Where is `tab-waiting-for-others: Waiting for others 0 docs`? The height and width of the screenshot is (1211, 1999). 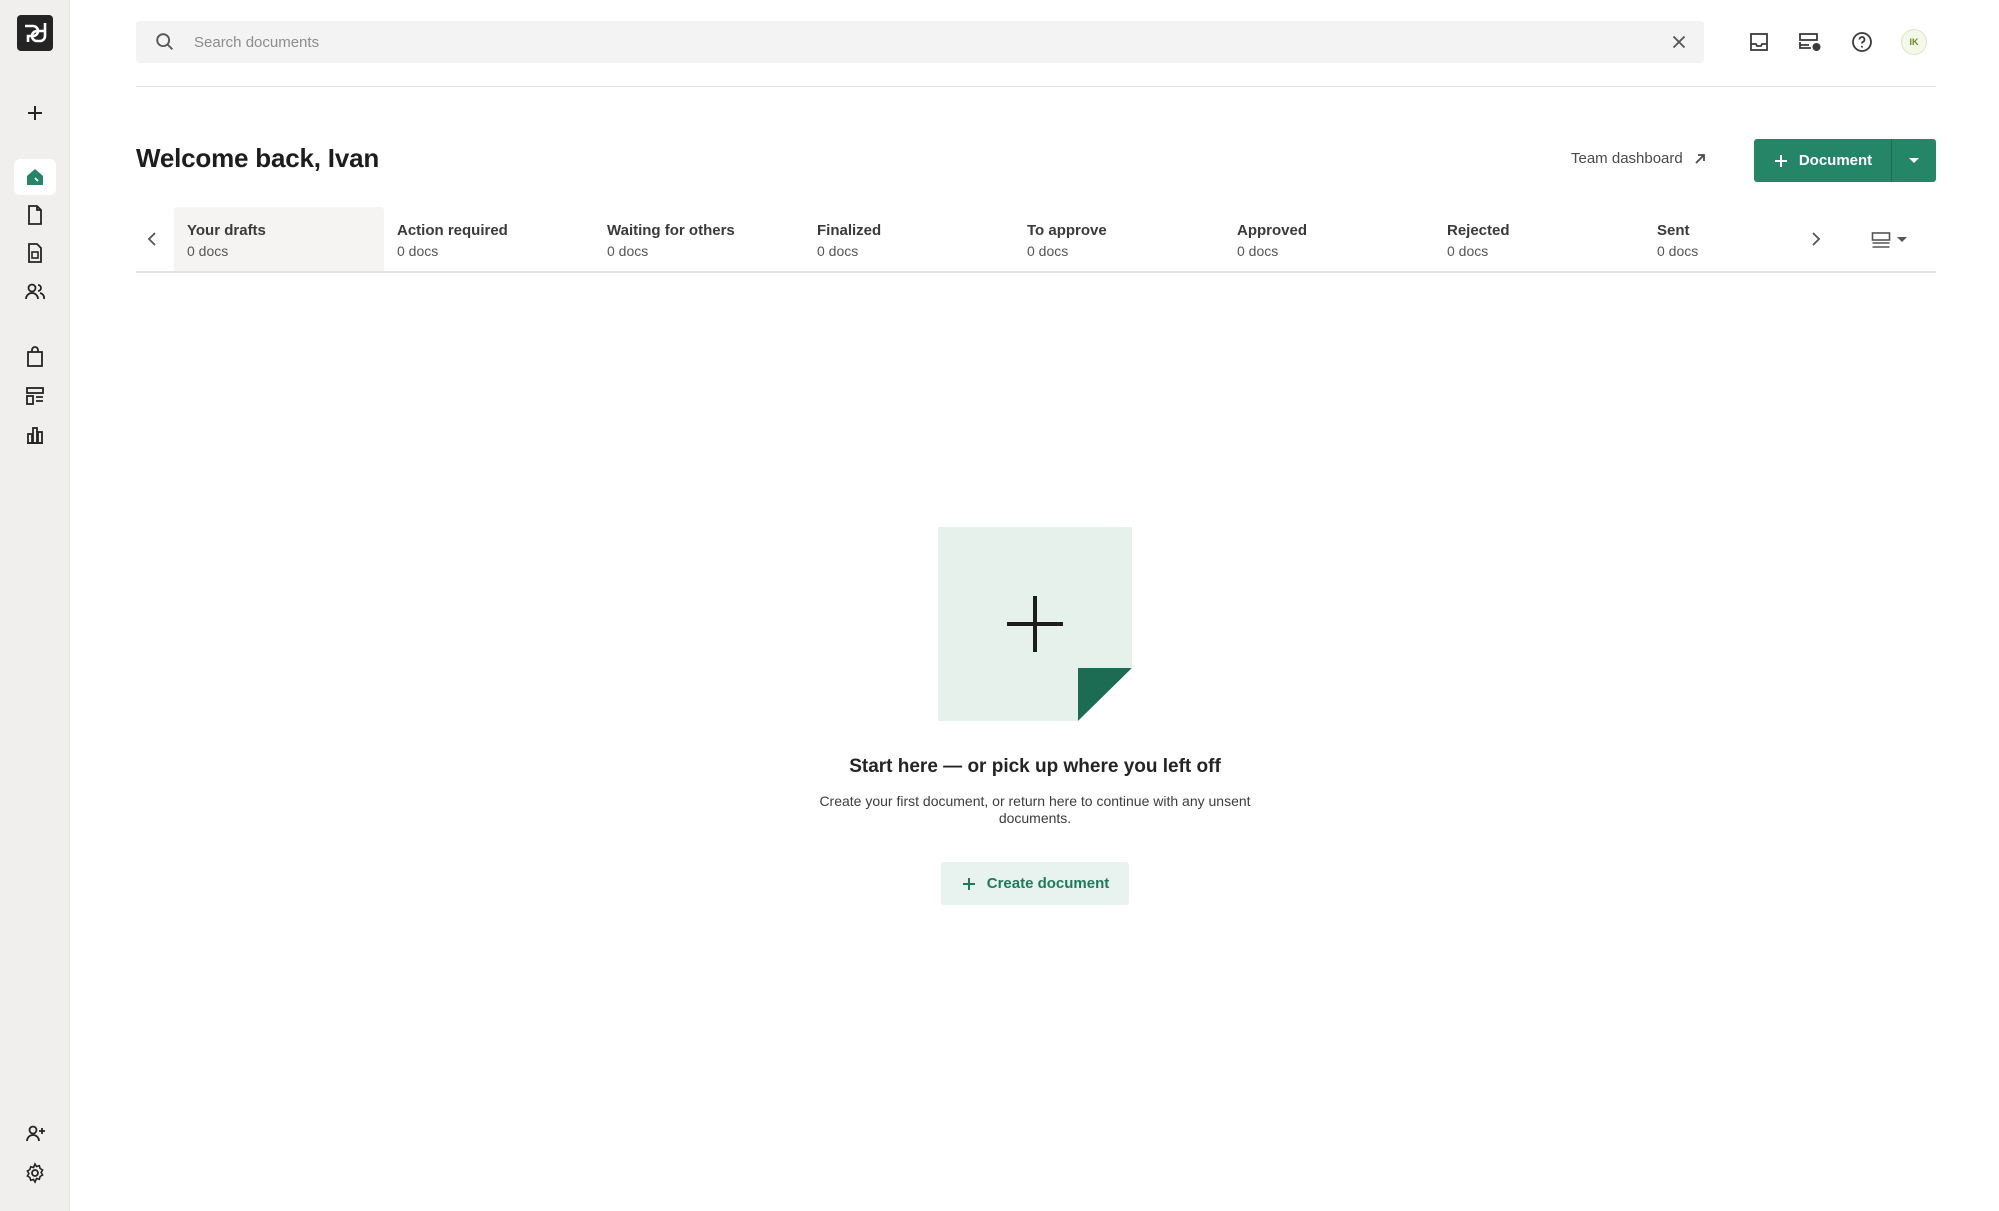 tab-waiting-for-others: Waiting for others 0 docs is located at coordinates (699, 239).